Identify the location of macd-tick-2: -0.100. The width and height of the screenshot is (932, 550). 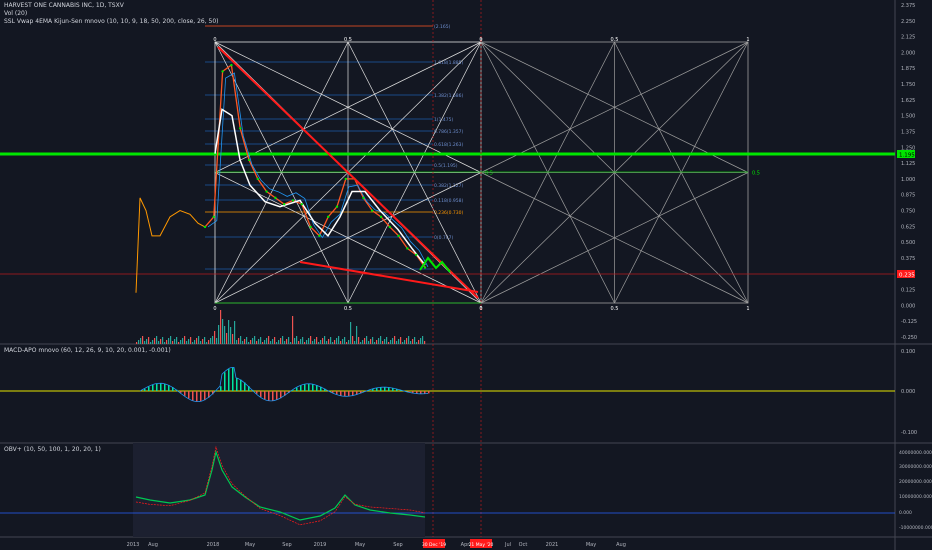
(909, 433).